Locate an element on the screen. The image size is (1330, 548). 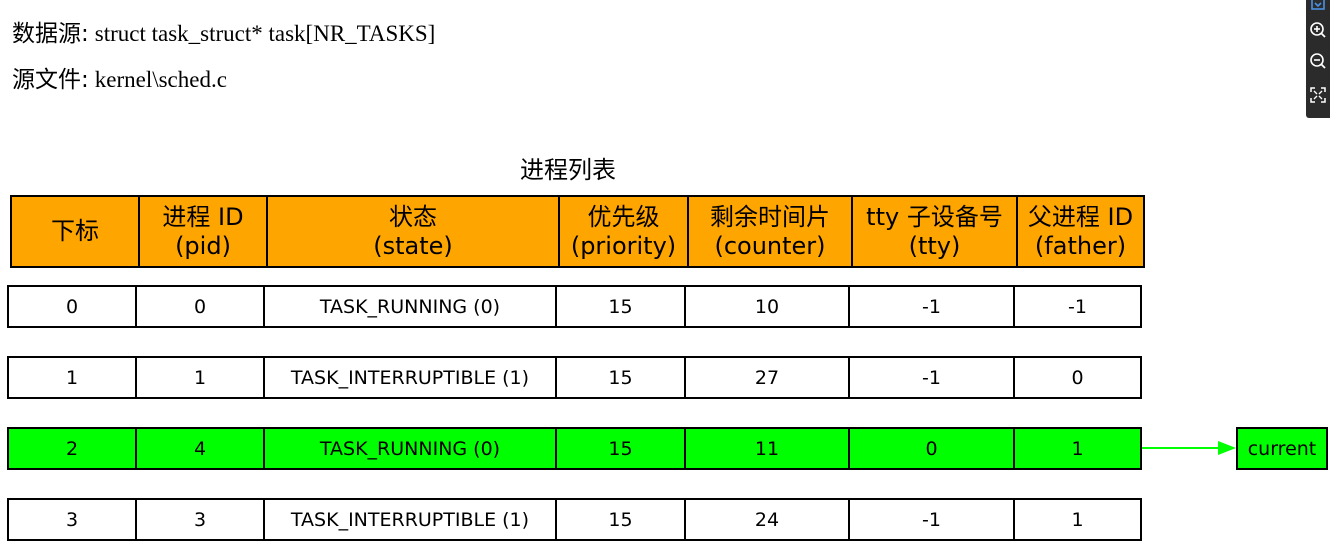
data-source-value: struct task_struct* task[NR_TASKS] is located at coordinates (265, 33).